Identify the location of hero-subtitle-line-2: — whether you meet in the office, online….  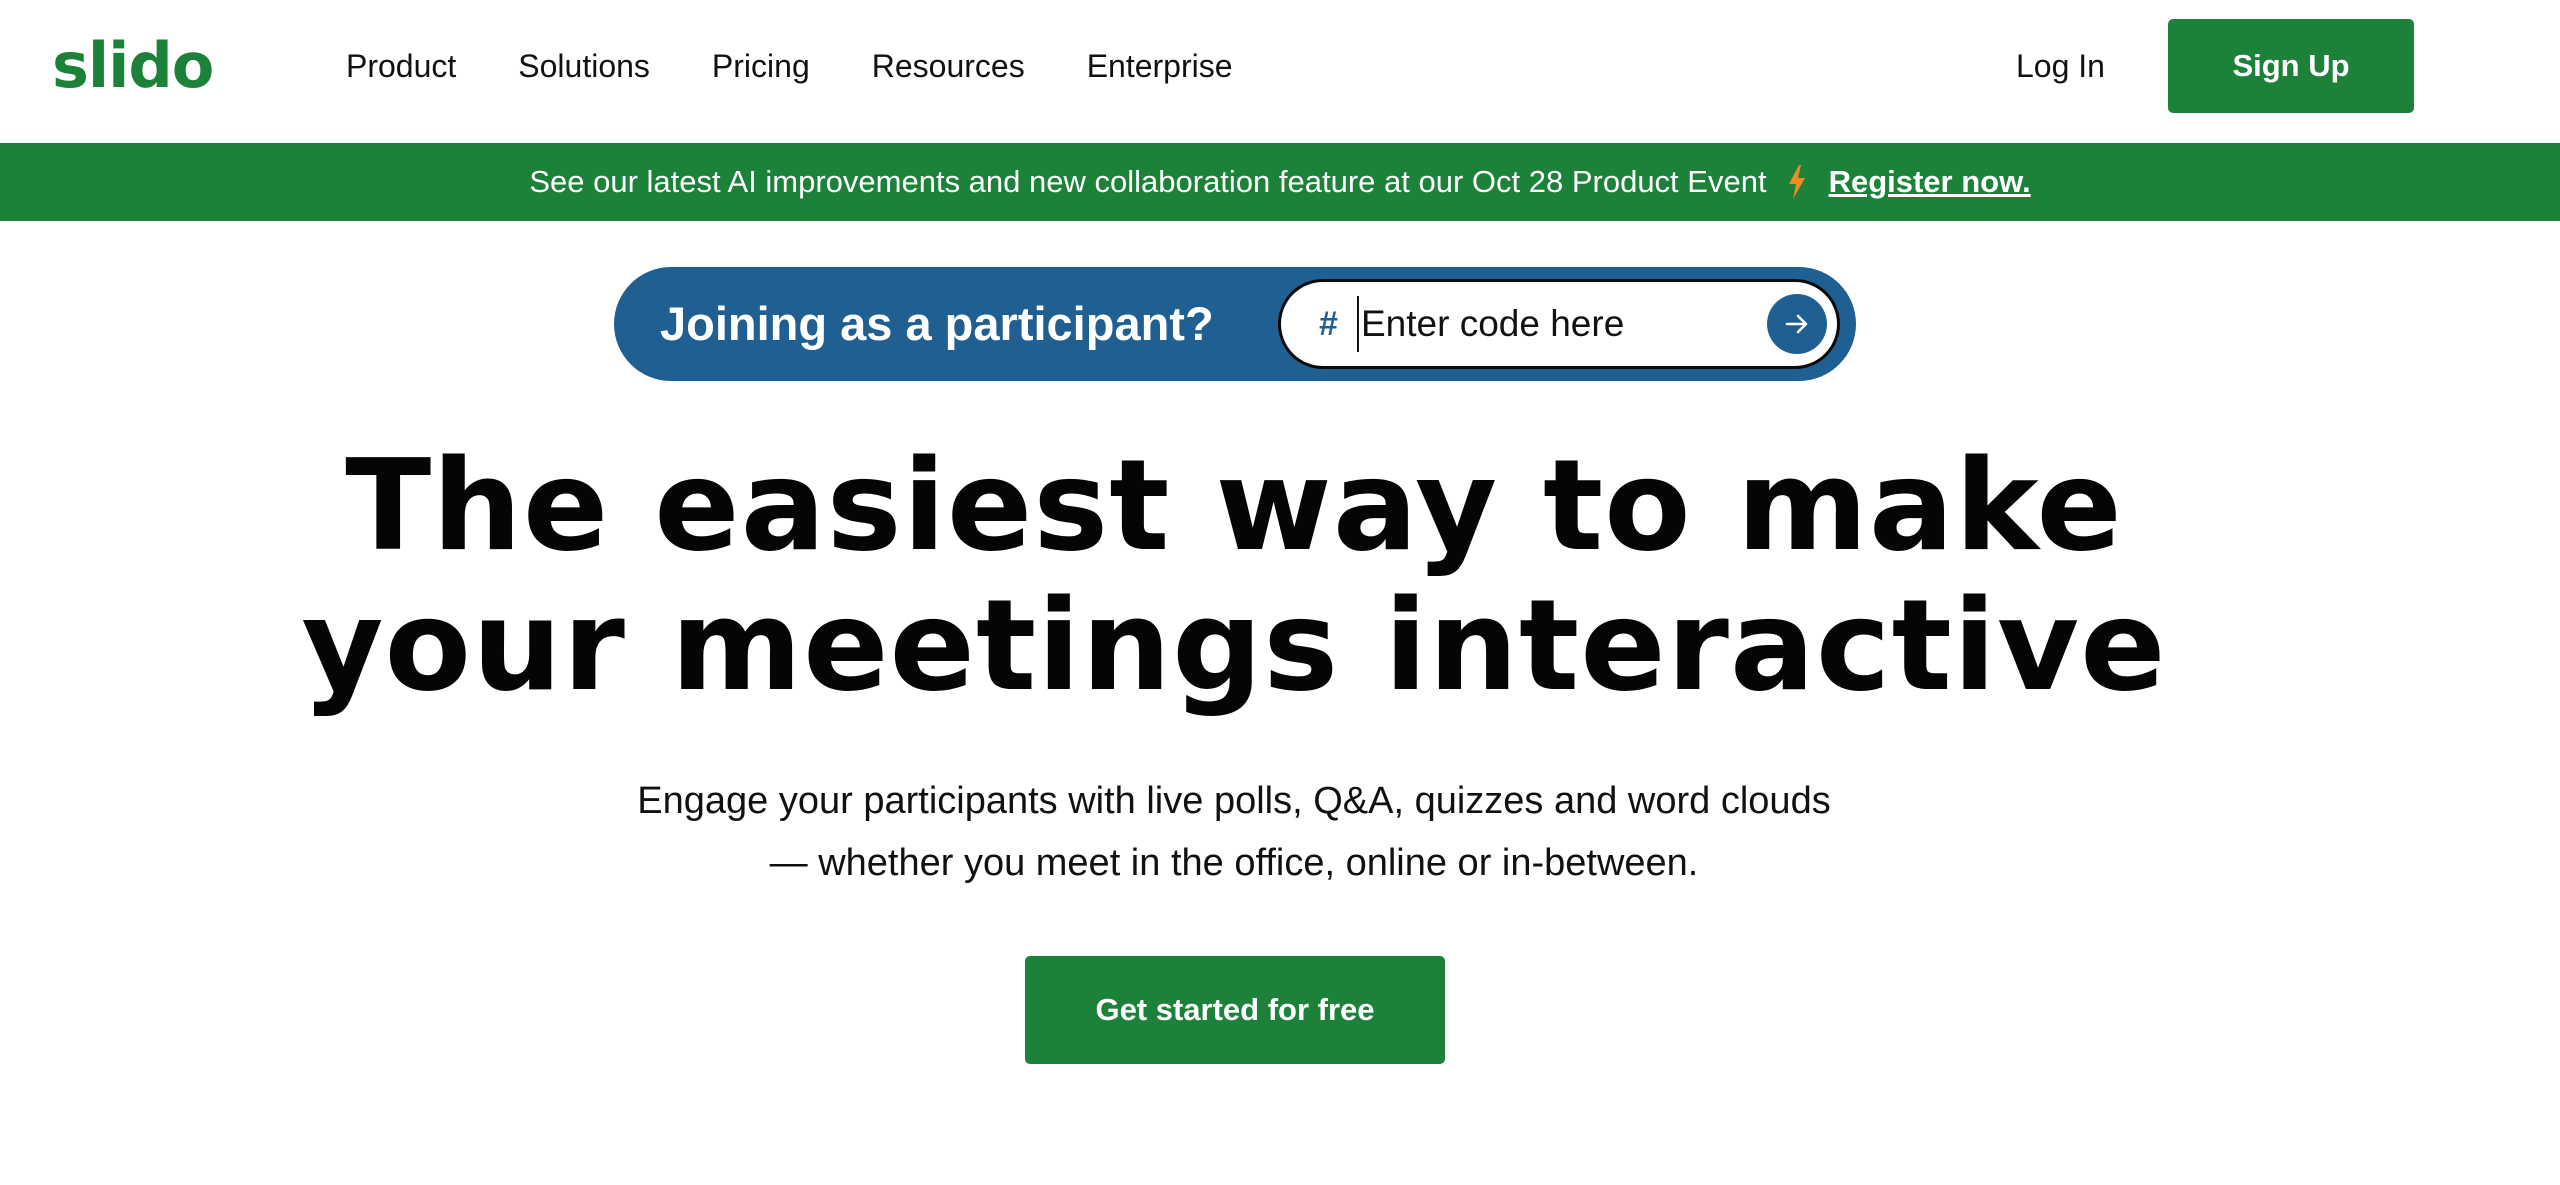
(1234, 863).